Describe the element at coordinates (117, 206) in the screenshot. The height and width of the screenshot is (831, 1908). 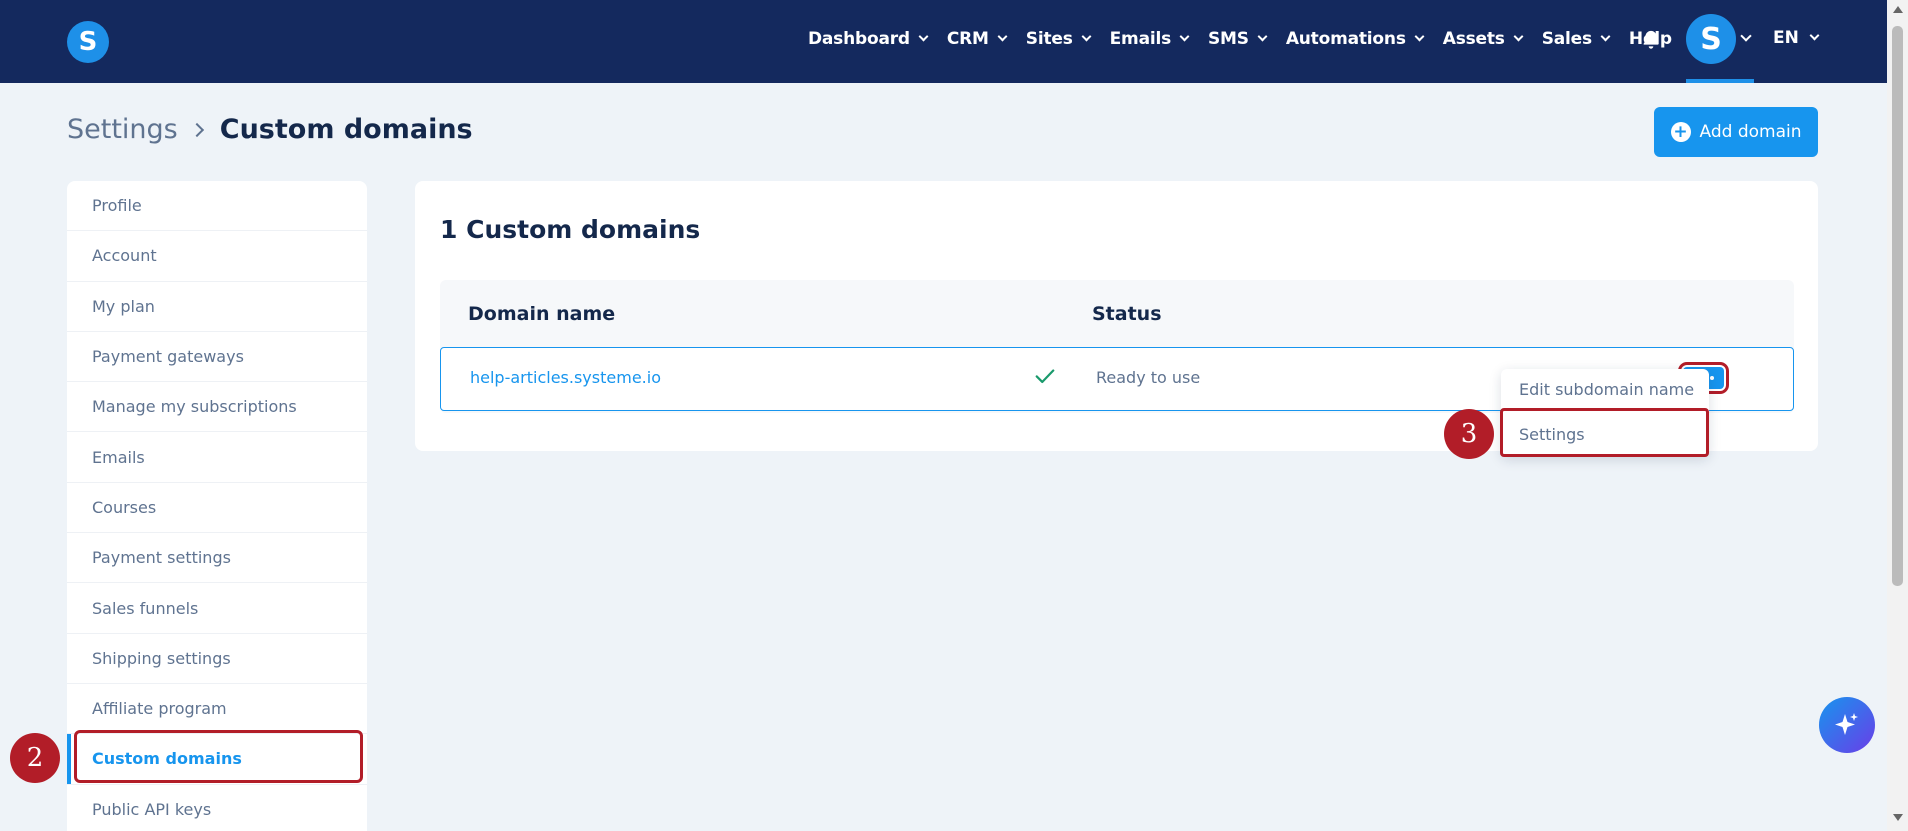
I see `sidebar-item-label: Profile` at that location.